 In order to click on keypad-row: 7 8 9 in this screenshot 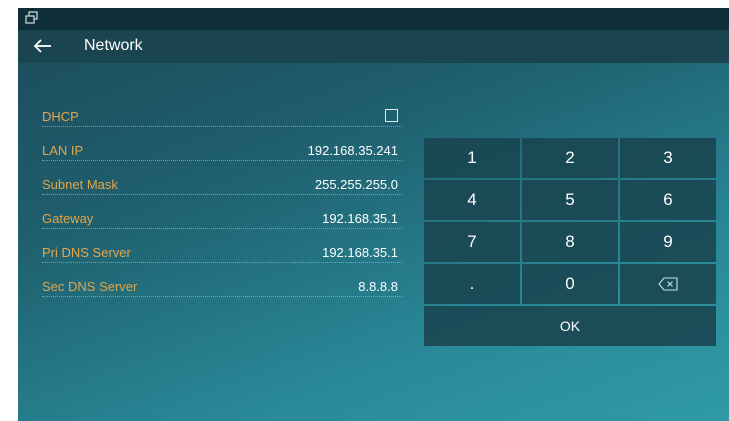, I will do `click(570, 242)`.